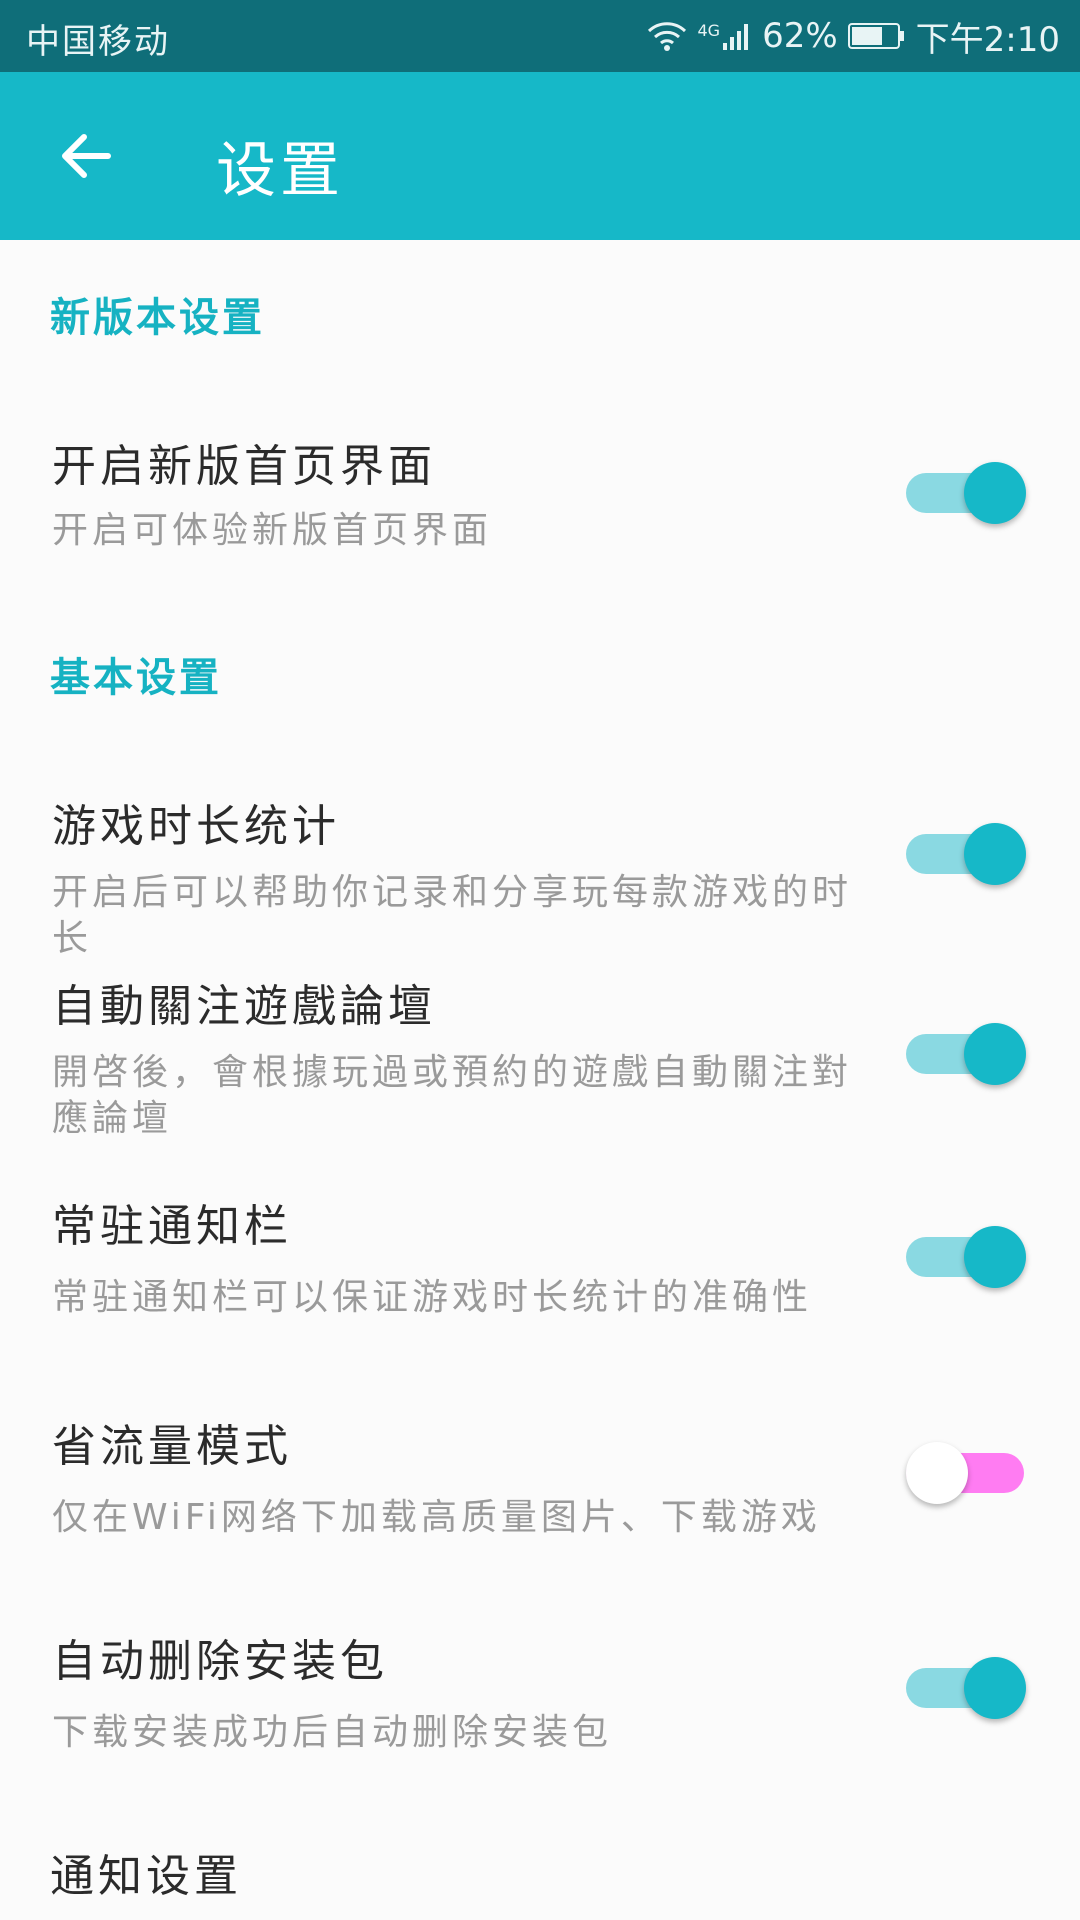 The image size is (1080, 1920). Describe the element at coordinates (436, 1517) in the screenshot. I see `setting-subtitle: 仅在WiFi网络下加载高质量图片、下载游戏` at that location.